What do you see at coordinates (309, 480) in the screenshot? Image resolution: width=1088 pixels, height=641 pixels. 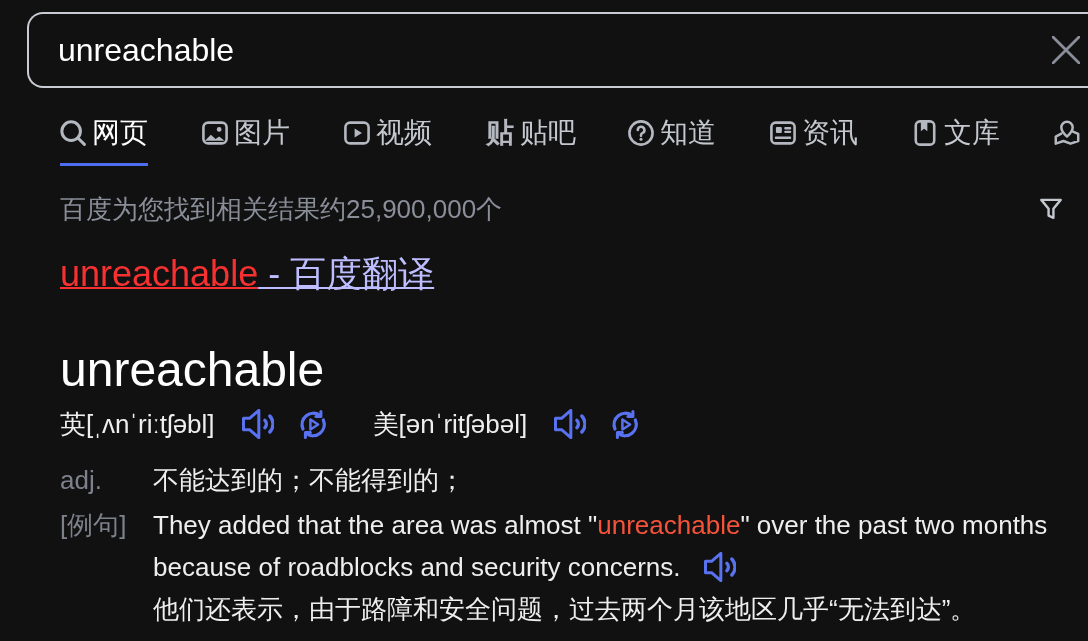 I see `definition-text: 不能达到的；不能得到的；` at bounding box center [309, 480].